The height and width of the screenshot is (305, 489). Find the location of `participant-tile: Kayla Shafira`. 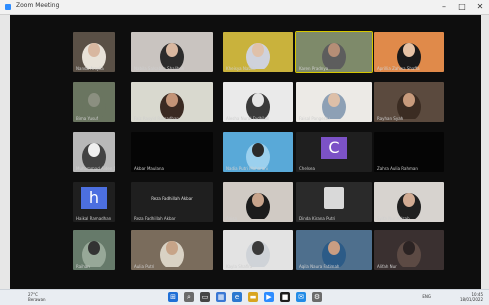

participant-tile: Kayla Shafira is located at coordinates (258, 250).